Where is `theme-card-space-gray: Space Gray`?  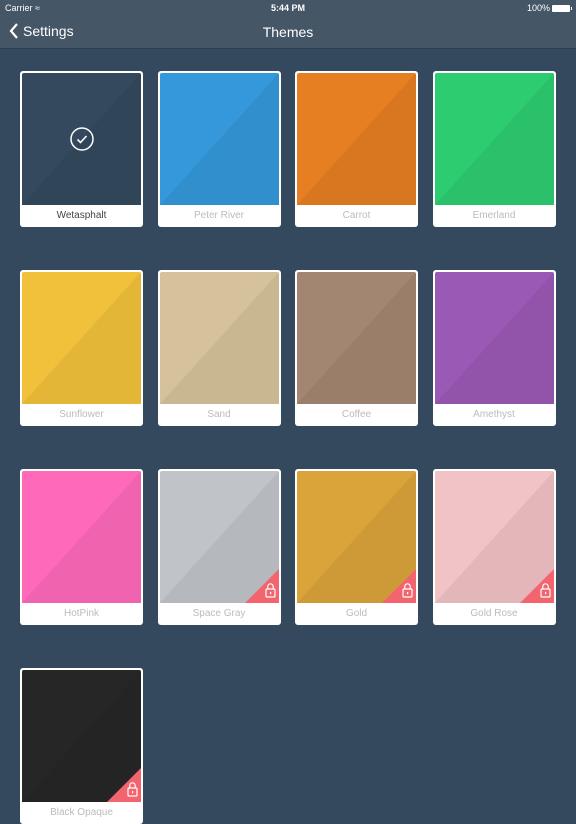 theme-card-space-gray: Space Gray is located at coordinates (219, 547).